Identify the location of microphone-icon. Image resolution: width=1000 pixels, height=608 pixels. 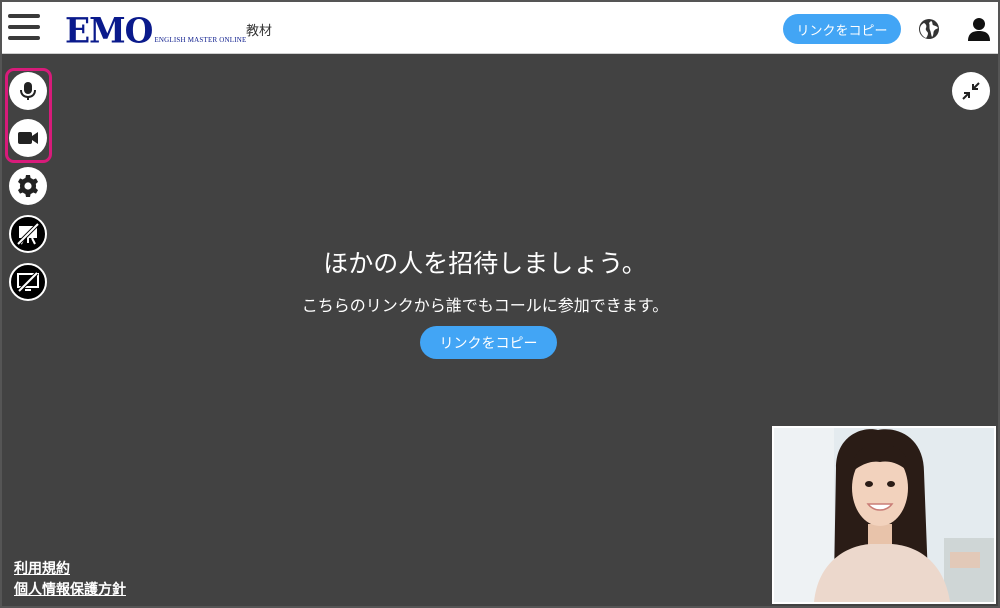
(28, 91).